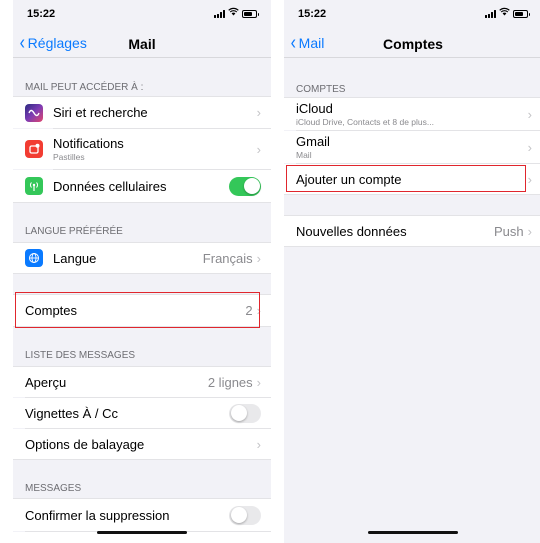  I want to click on preview-row: Aperçu 2 lignes ›, so click(142, 382).